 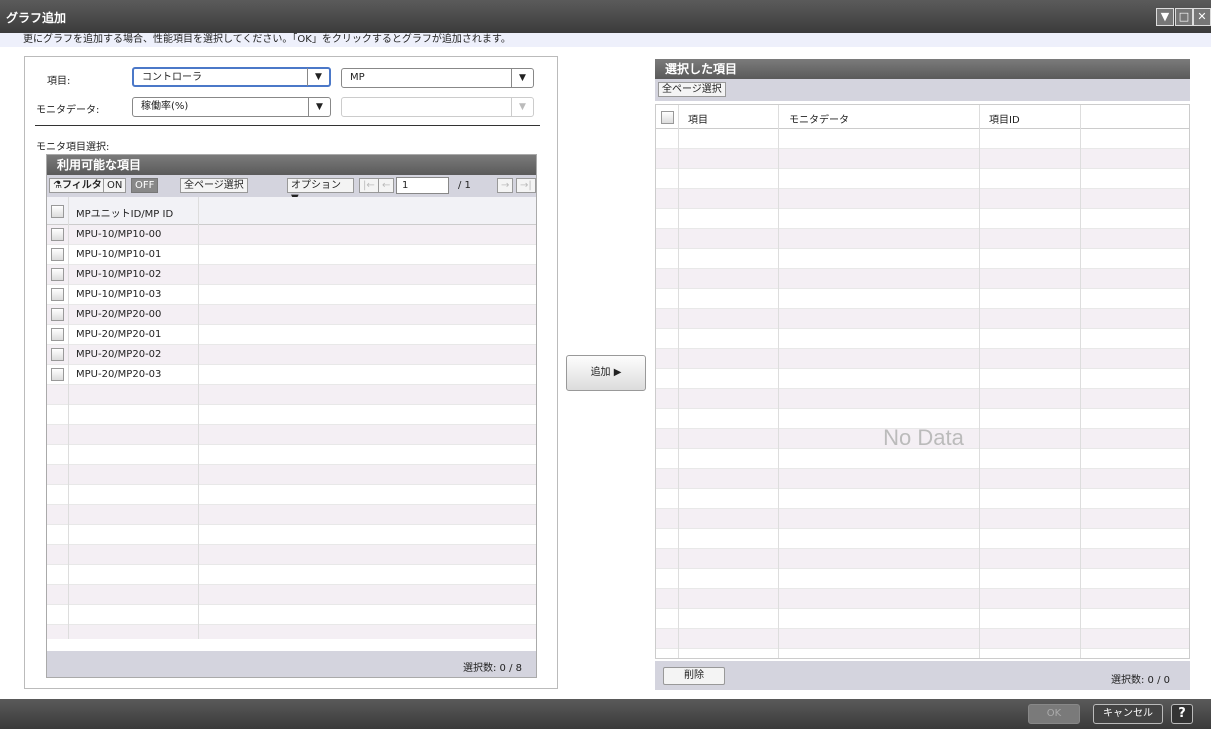 What do you see at coordinates (231, 107) in the screenshot?
I see `monitor-data-dropdown: 稼働率(%) ▼` at bounding box center [231, 107].